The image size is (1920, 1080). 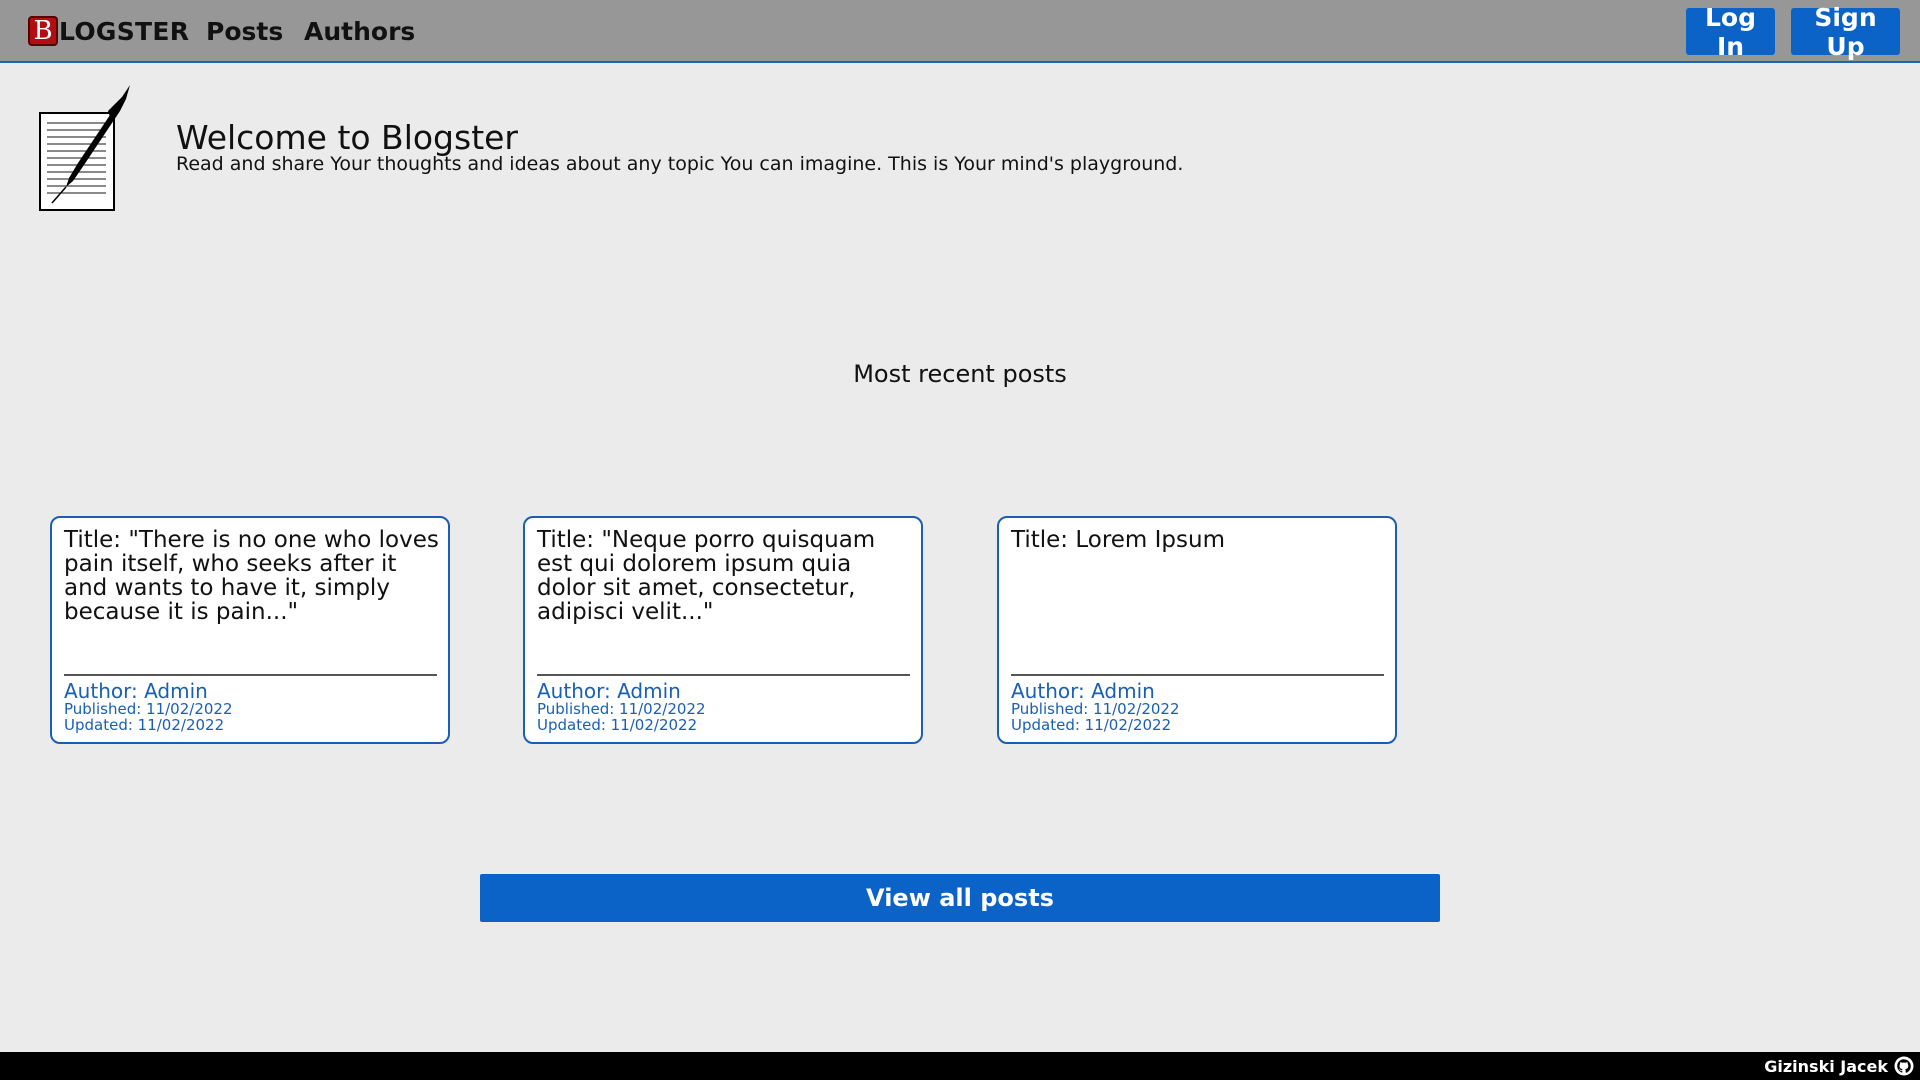 What do you see at coordinates (960, 1066) in the screenshot?
I see `footer: Gizinski Jacek` at bounding box center [960, 1066].